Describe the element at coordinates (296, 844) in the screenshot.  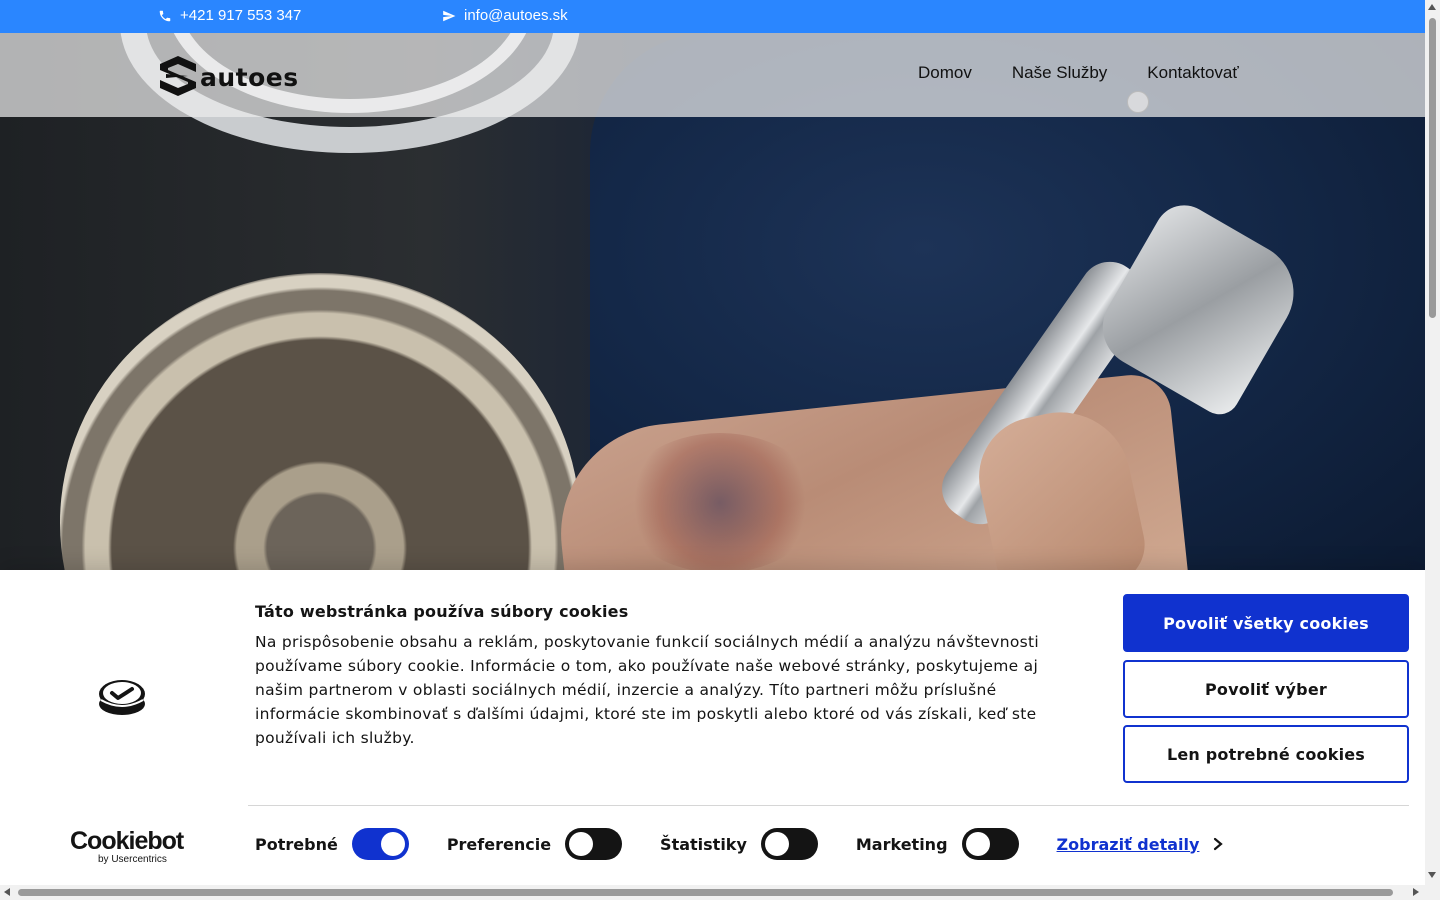
I see `toggle-label-necessary: Potrebné` at that location.